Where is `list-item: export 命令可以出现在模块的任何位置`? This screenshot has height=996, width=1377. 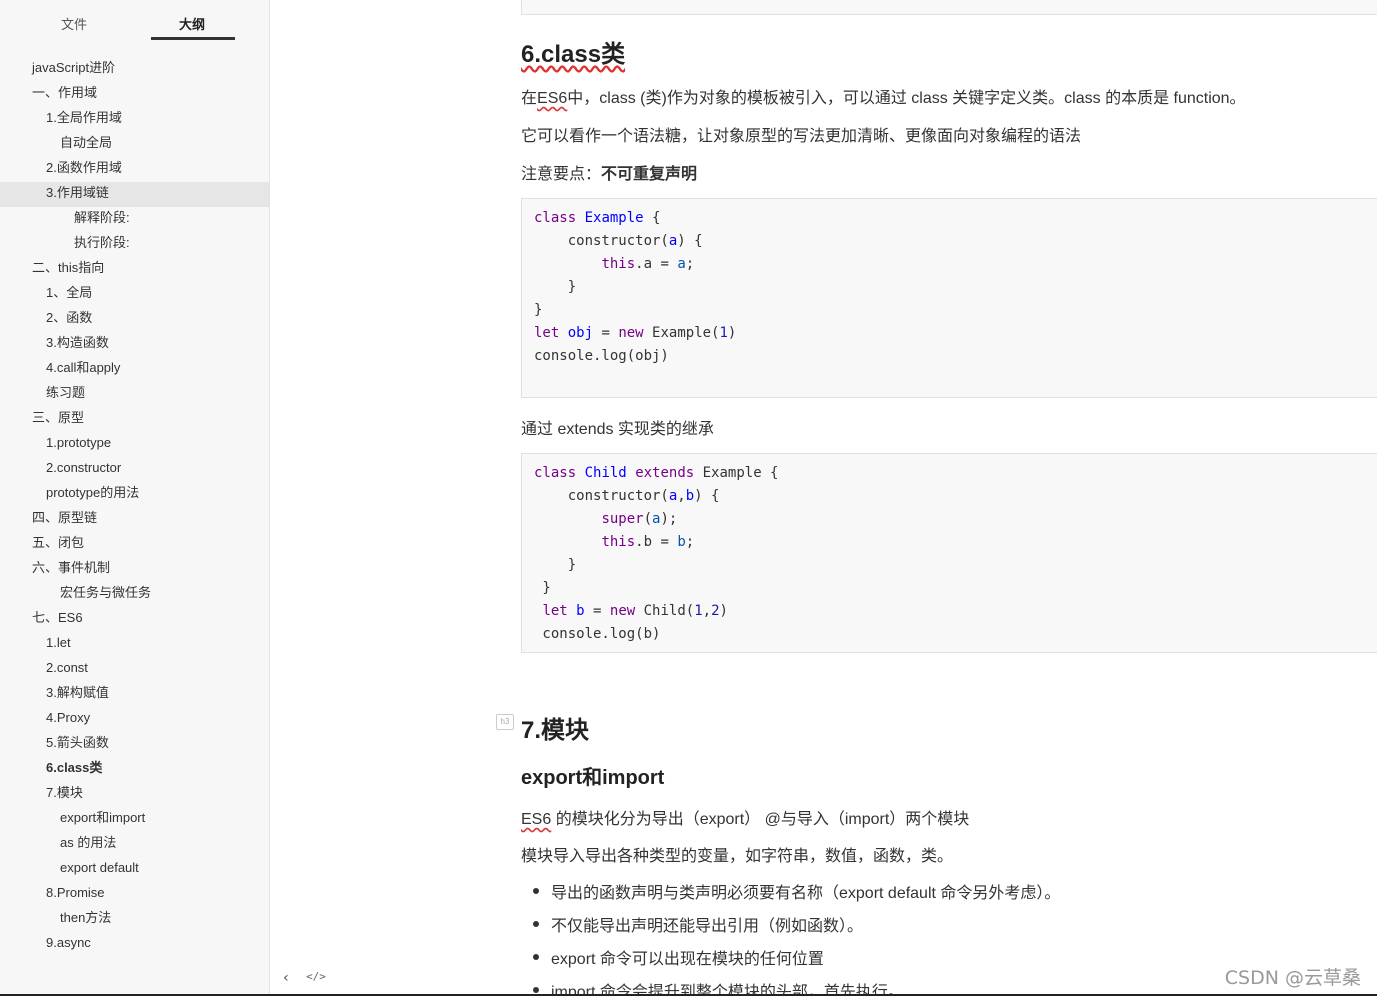 list-item: export 命令可以出现在模块的任何位置 is located at coordinates (790, 961).